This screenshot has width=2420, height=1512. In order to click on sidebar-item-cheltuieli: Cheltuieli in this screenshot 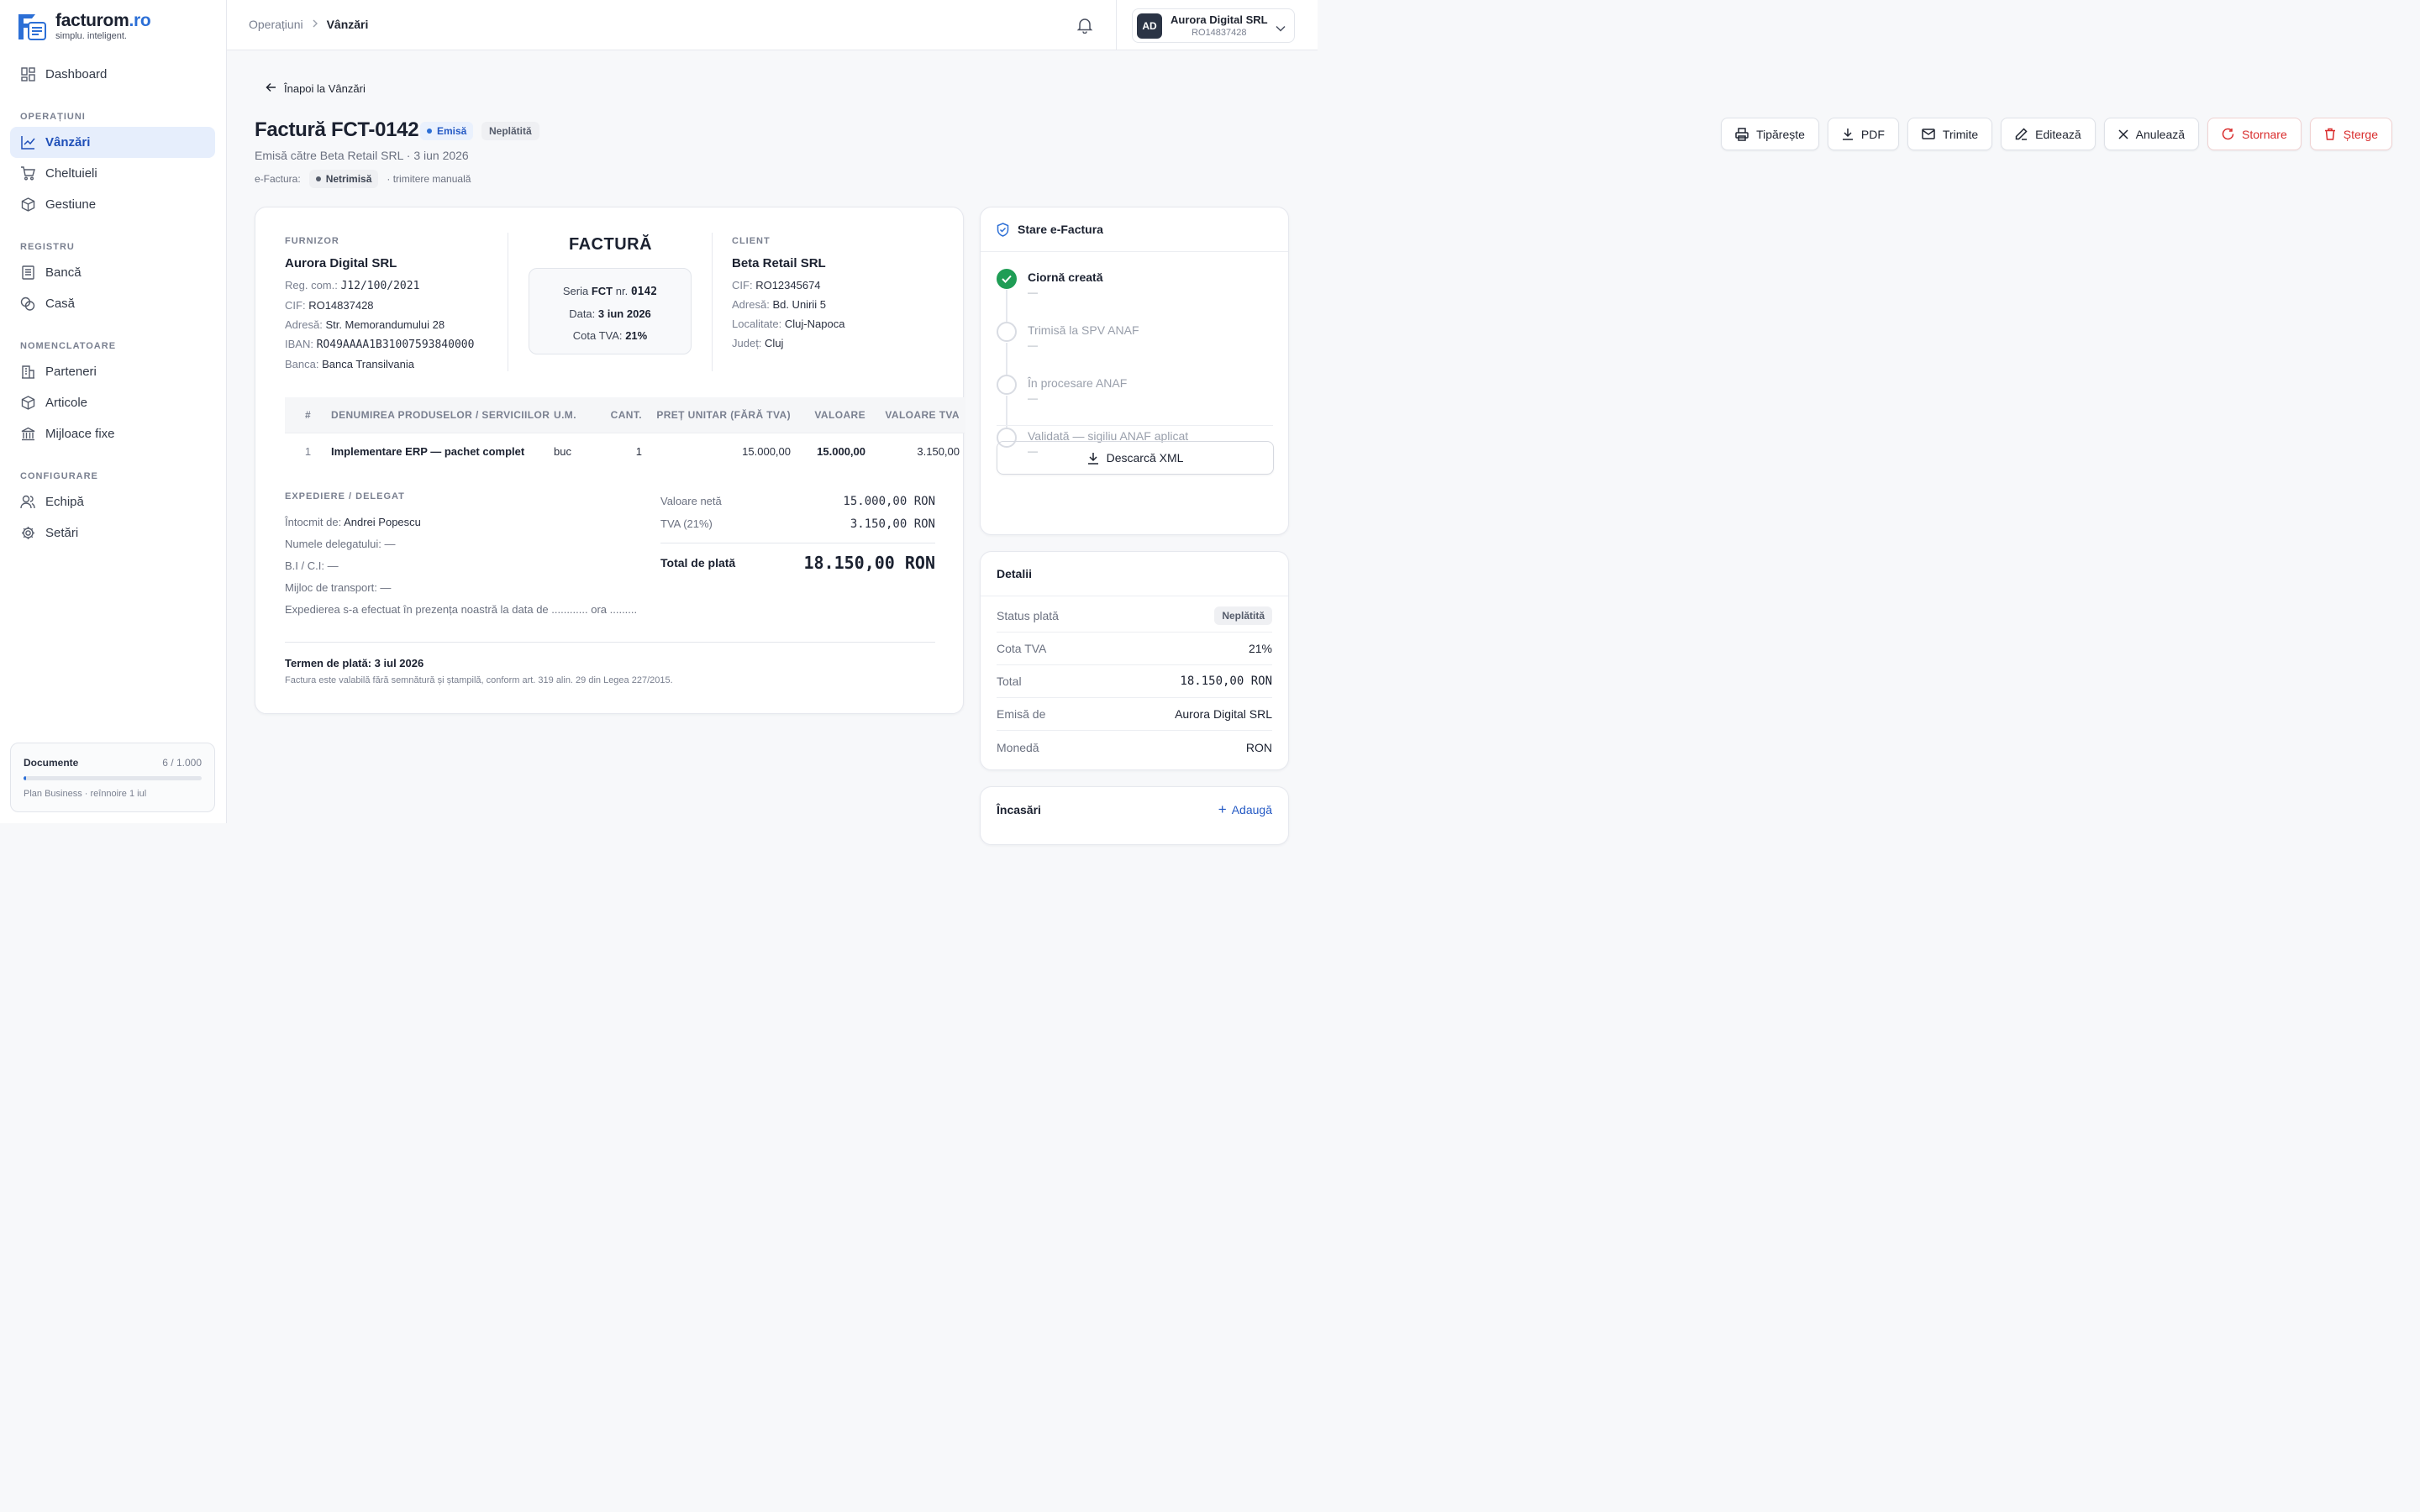, I will do `click(113, 173)`.